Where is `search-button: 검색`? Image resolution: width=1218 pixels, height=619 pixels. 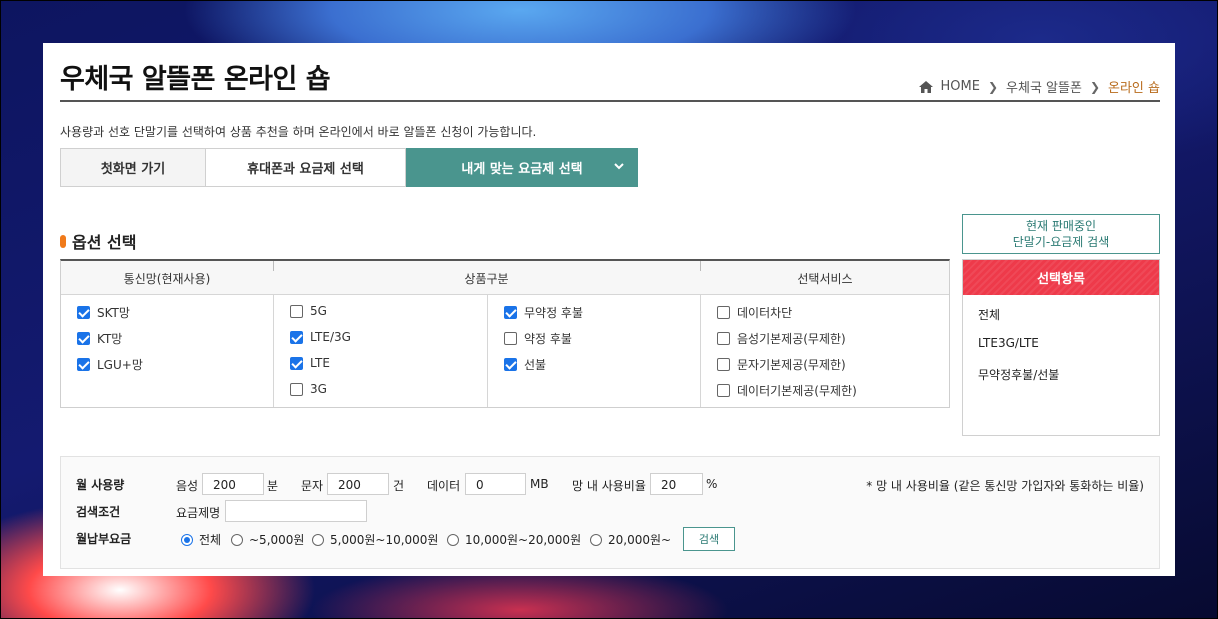 search-button: 검색 is located at coordinates (709, 539).